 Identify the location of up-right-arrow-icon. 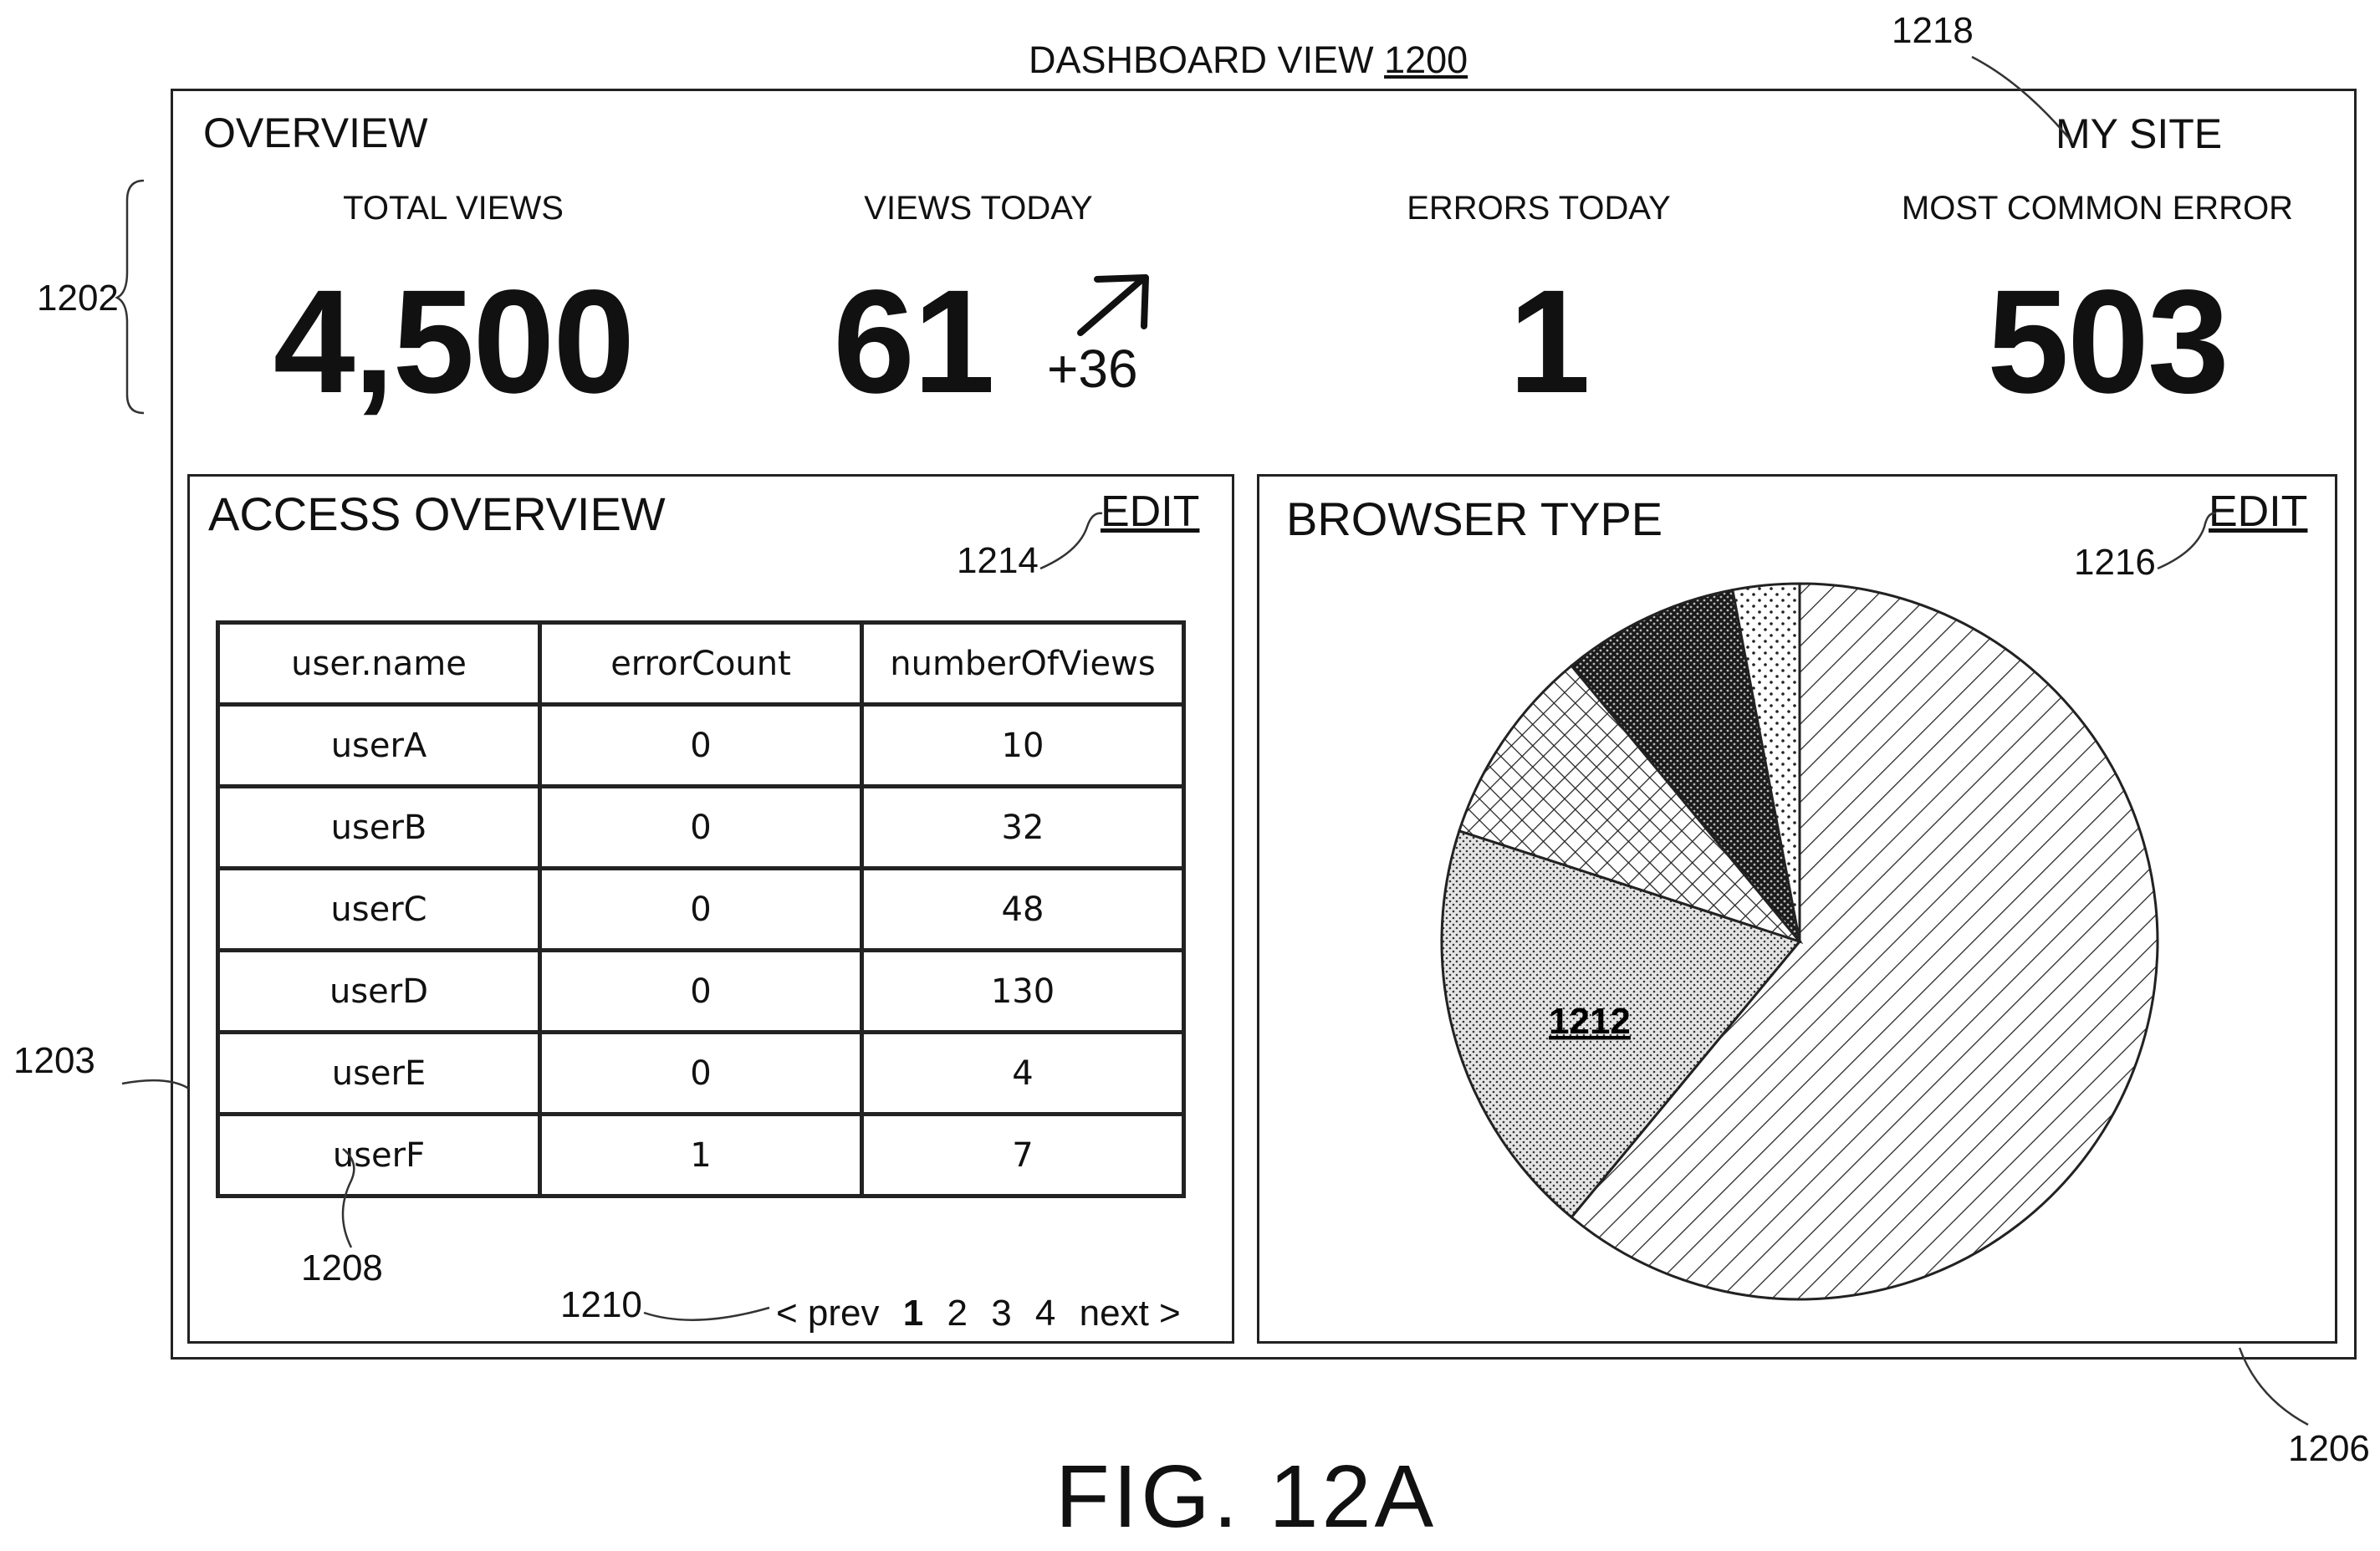
(1113, 305).